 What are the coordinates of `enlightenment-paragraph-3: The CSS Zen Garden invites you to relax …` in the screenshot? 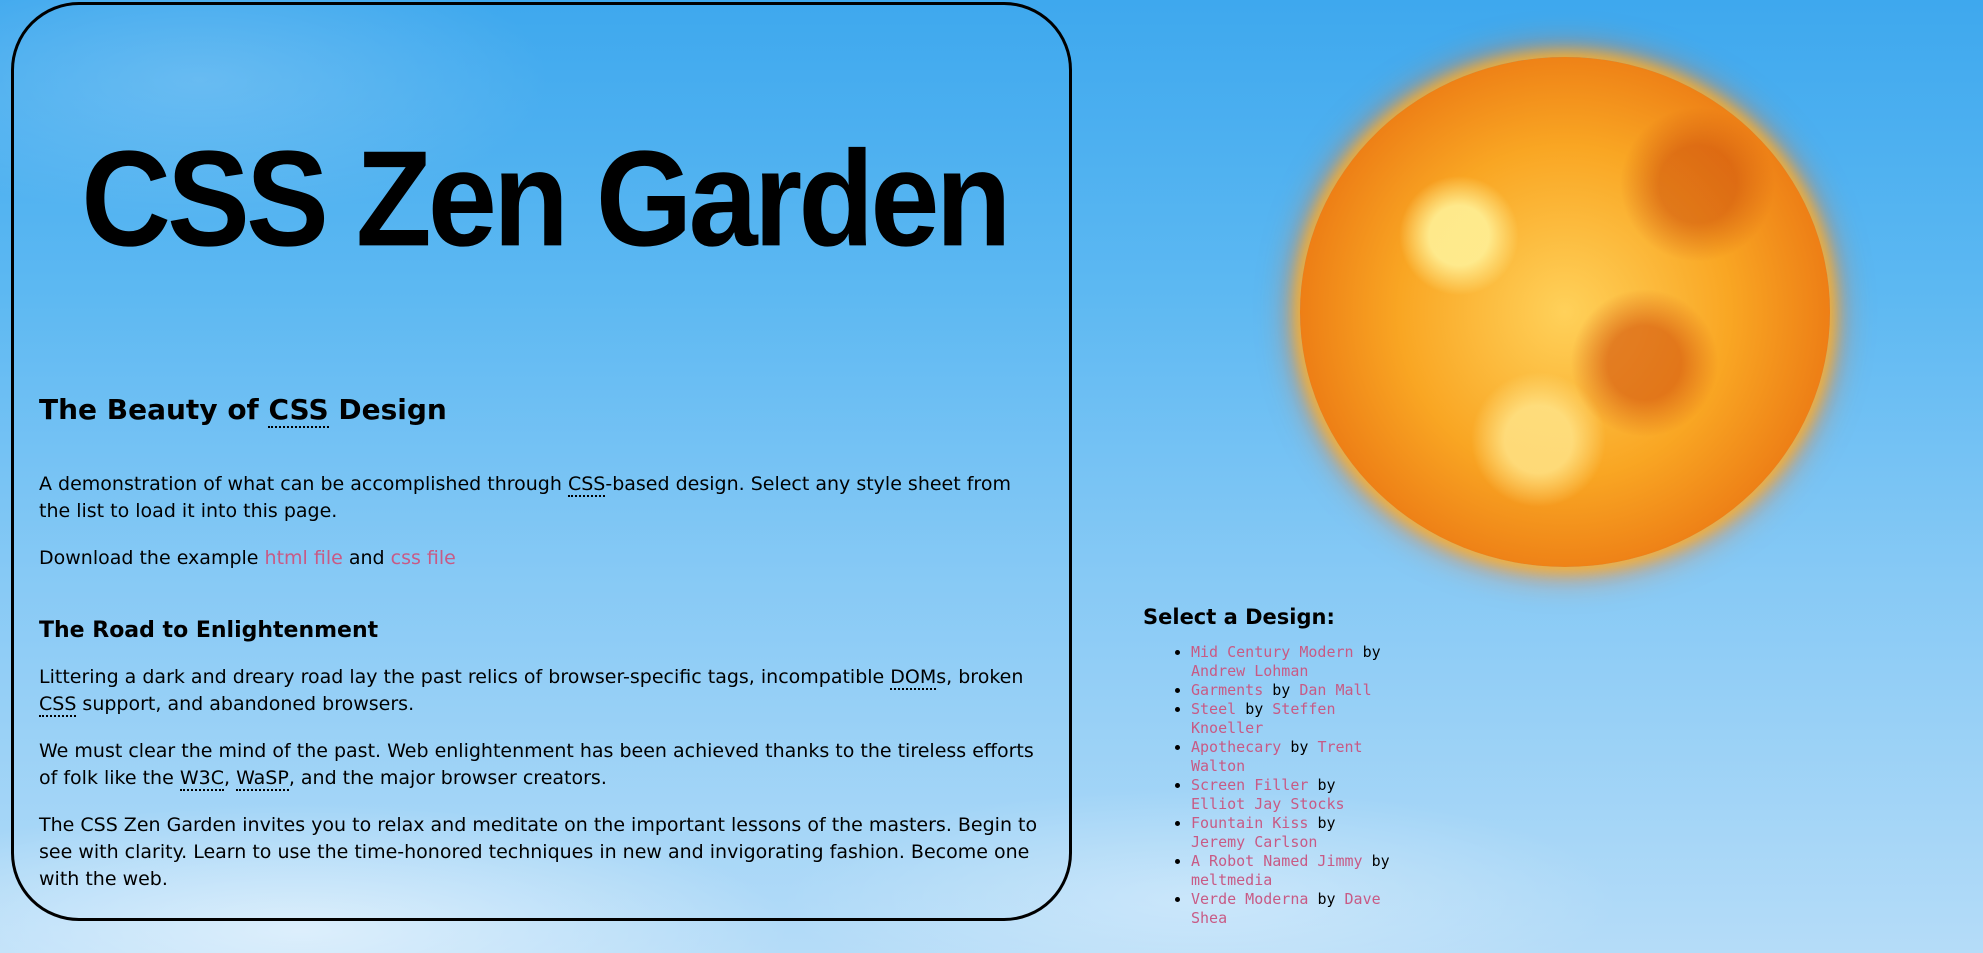 It's located at (538, 851).